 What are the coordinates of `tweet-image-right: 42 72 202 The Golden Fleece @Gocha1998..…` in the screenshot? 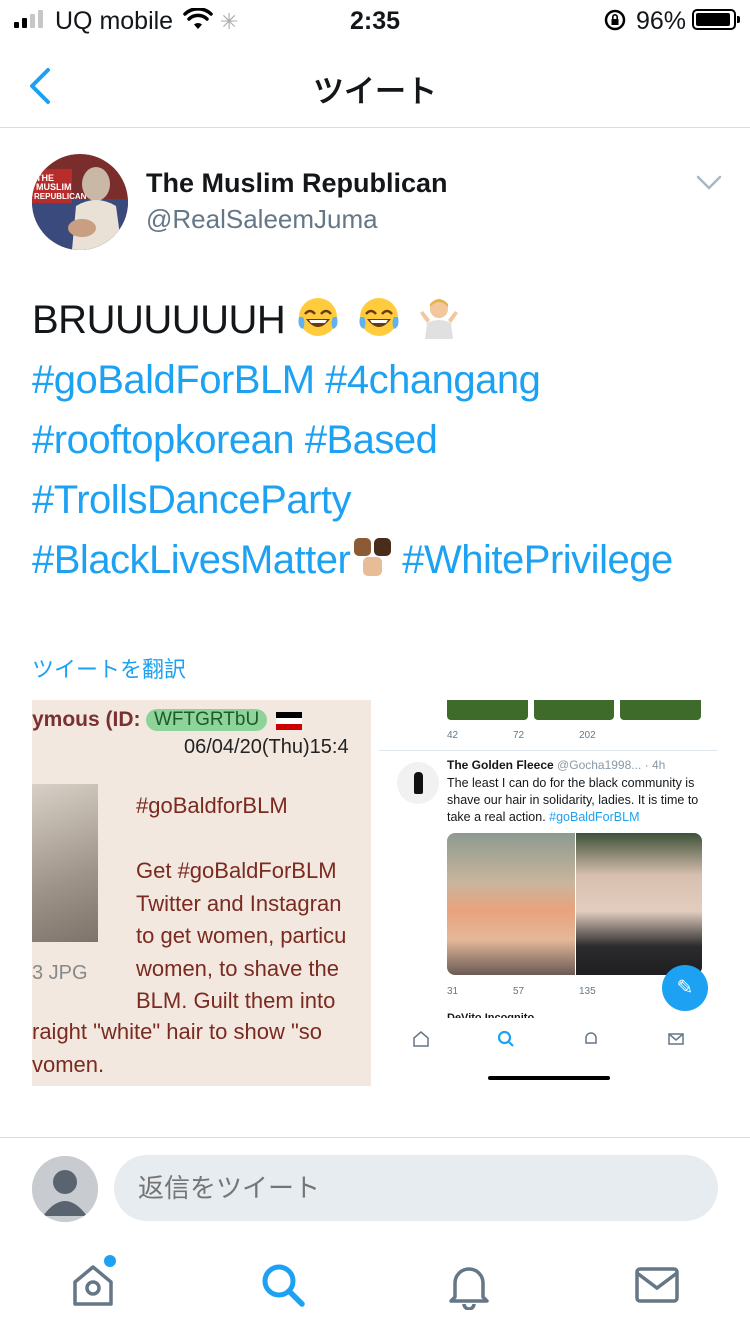 It's located at (548, 893).